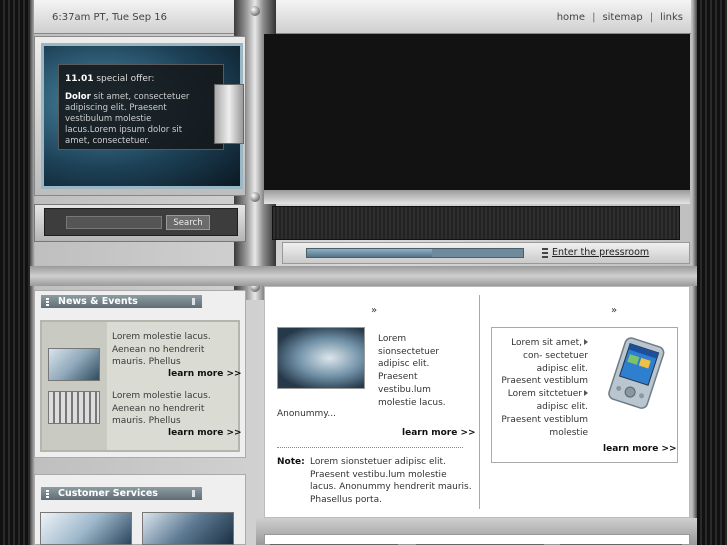 The height and width of the screenshot is (545, 727). I want to click on feature-screen-base, so click(477, 197).